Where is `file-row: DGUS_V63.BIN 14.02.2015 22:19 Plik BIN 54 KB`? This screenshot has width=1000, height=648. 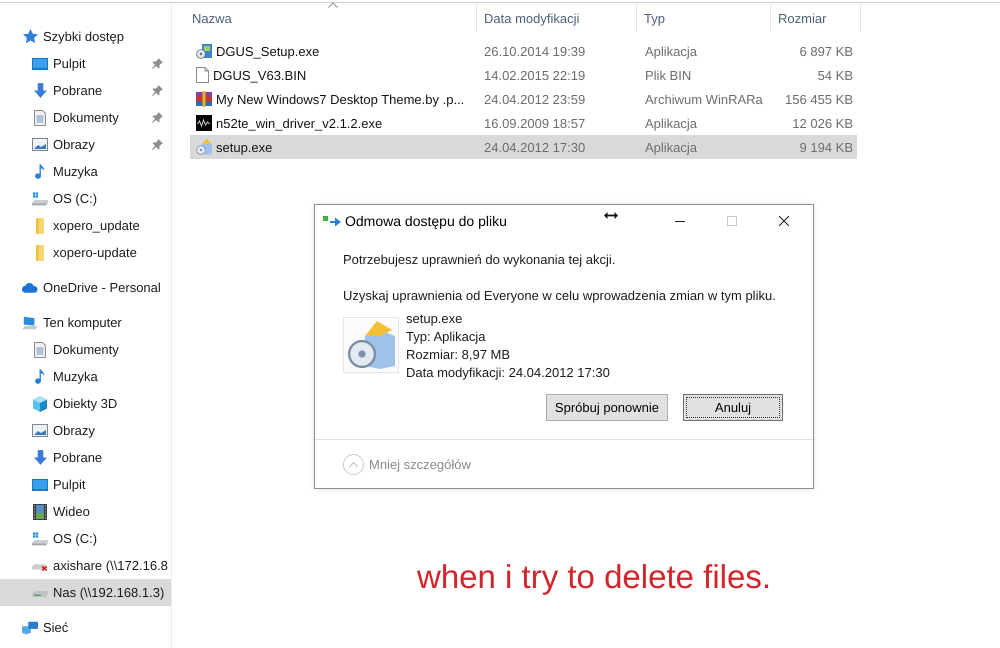
file-row: DGUS_V63.BIN 14.02.2015 22:19 Plik BIN 54 KB is located at coordinates (523, 75).